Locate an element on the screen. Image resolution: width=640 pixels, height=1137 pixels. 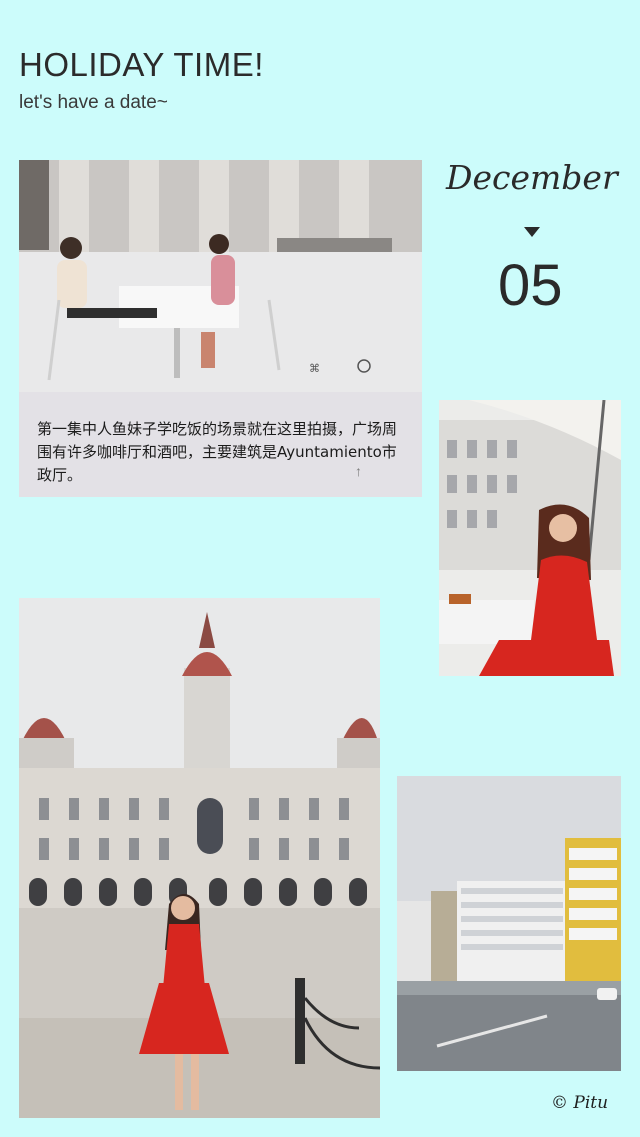
cafe-image is located at coordinates (530, 538).